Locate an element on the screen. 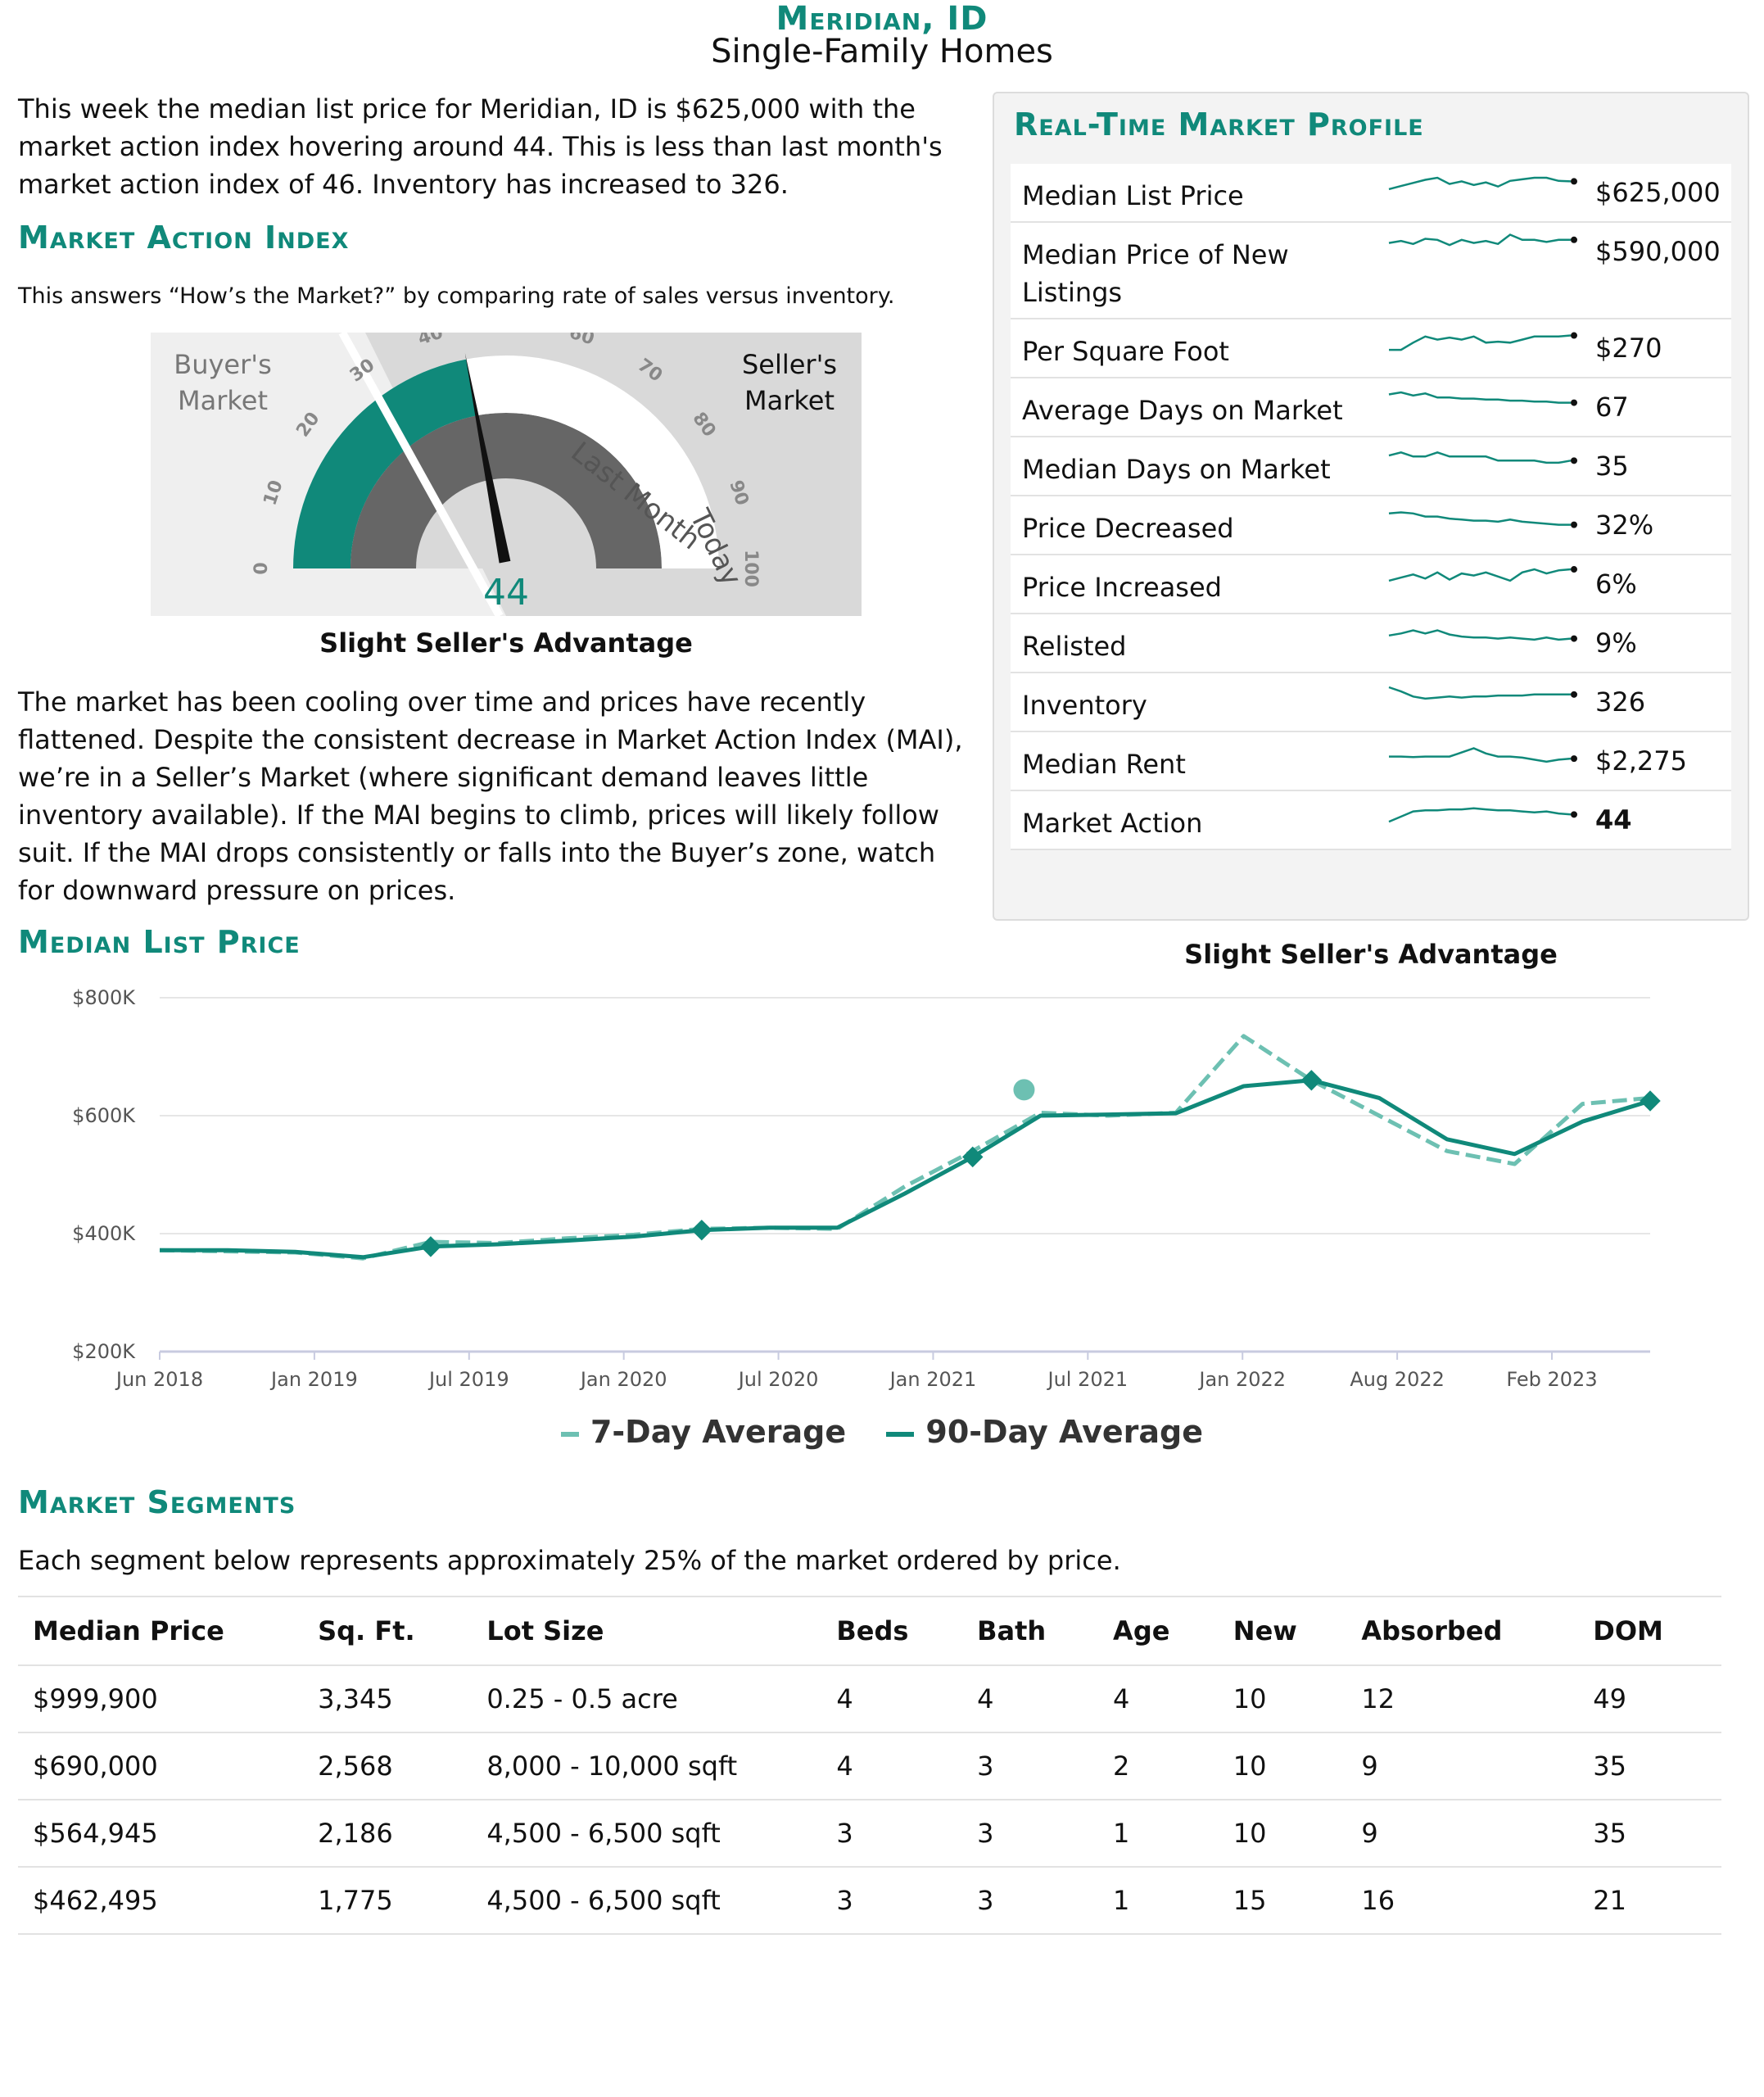 This screenshot has width=1764, height=2097. series-line-7day is located at coordinates (905, 1147).